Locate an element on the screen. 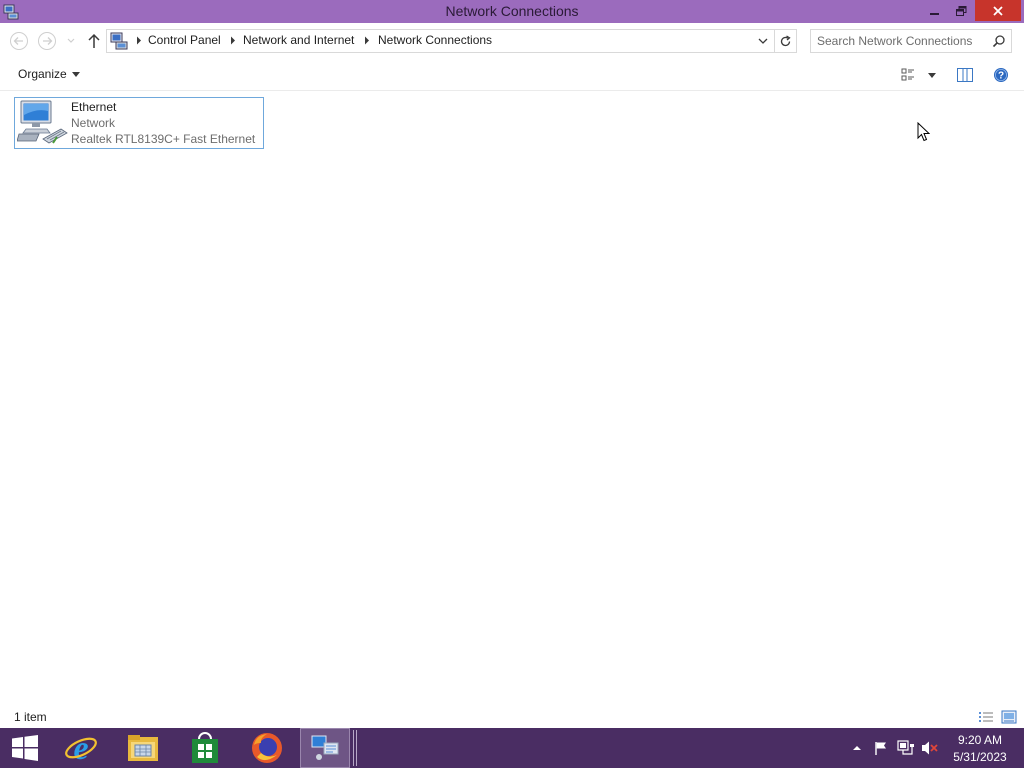  breadcrumb-network-and-internet: Network and Internet is located at coordinates (298, 40).